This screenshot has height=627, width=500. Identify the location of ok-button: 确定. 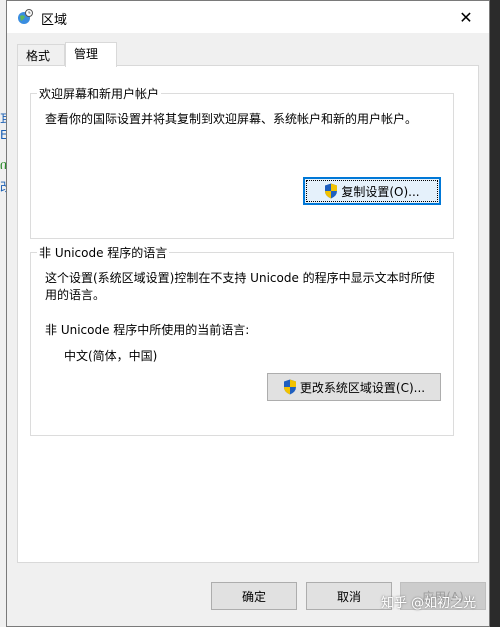
(254, 596).